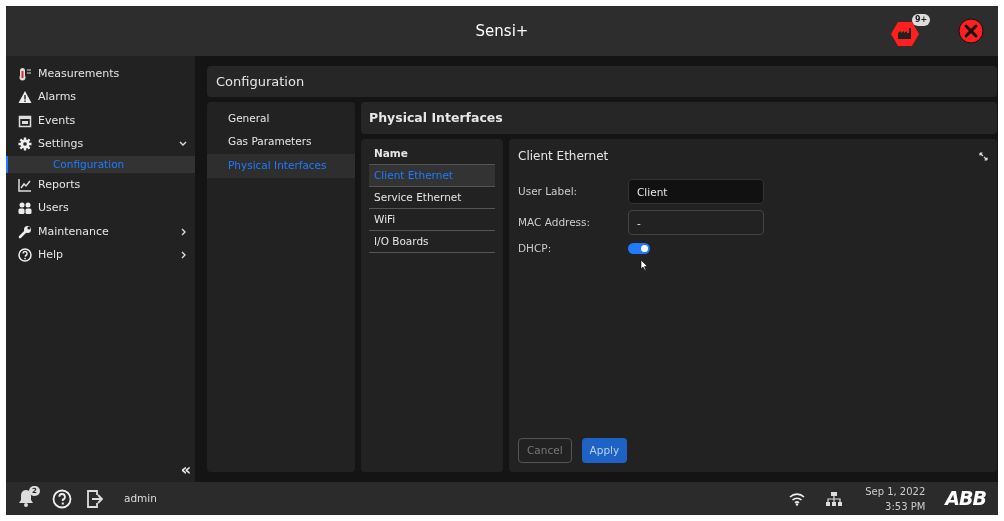  What do you see at coordinates (971, 31) in the screenshot?
I see `close-icon` at bounding box center [971, 31].